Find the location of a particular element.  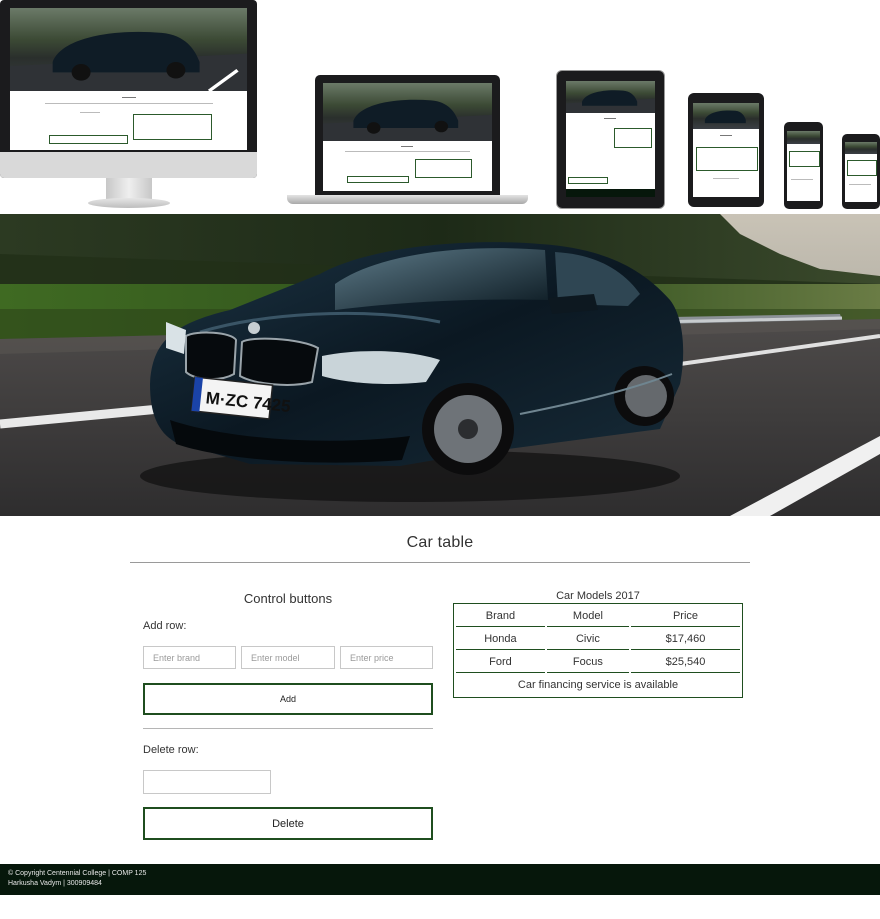

cell-price: $17,460 is located at coordinates (685, 639).